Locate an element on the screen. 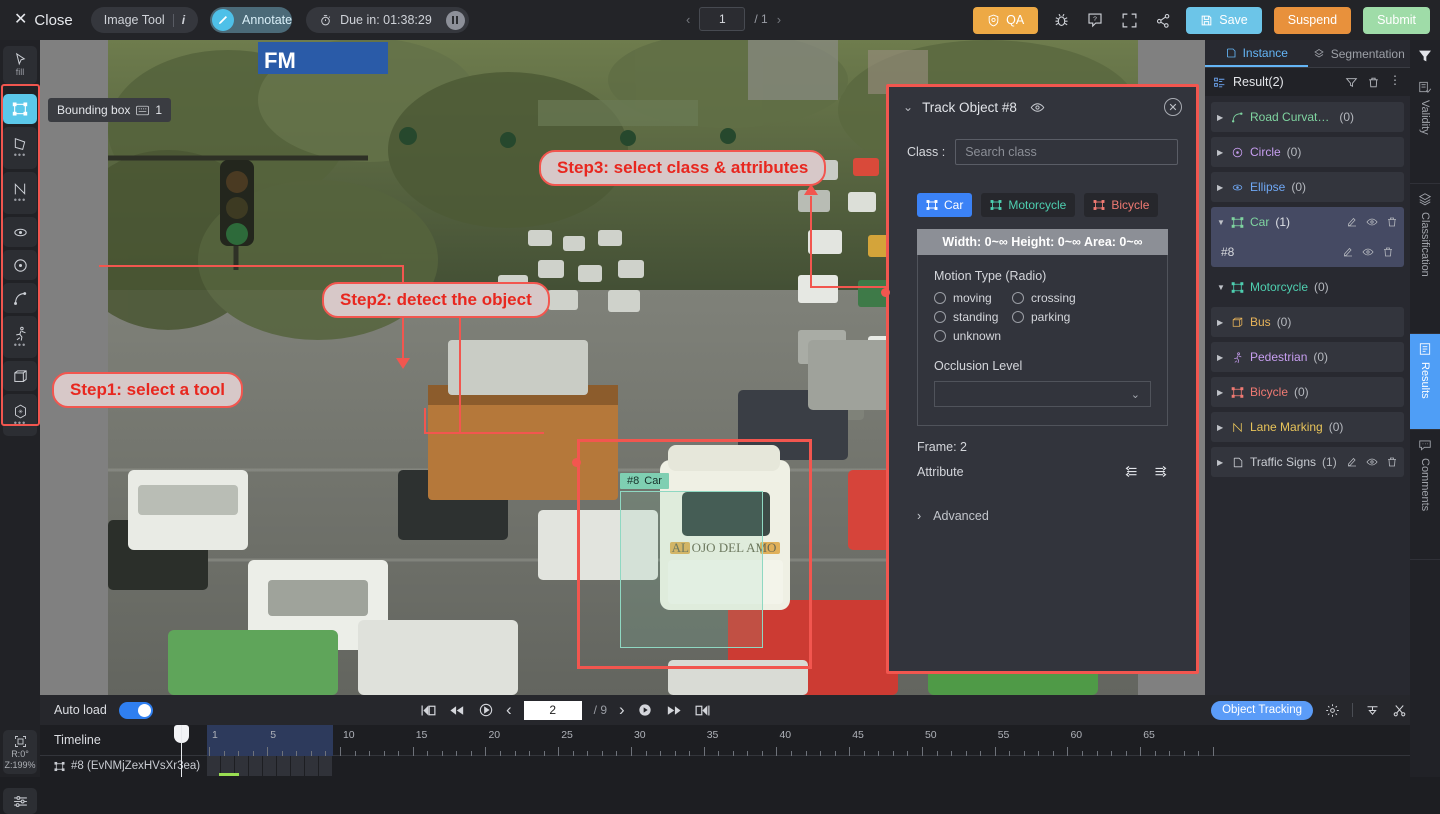 Image resolution: width=1440 pixels, height=814 pixels. funnel-icon is located at coordinates (1425, 56).